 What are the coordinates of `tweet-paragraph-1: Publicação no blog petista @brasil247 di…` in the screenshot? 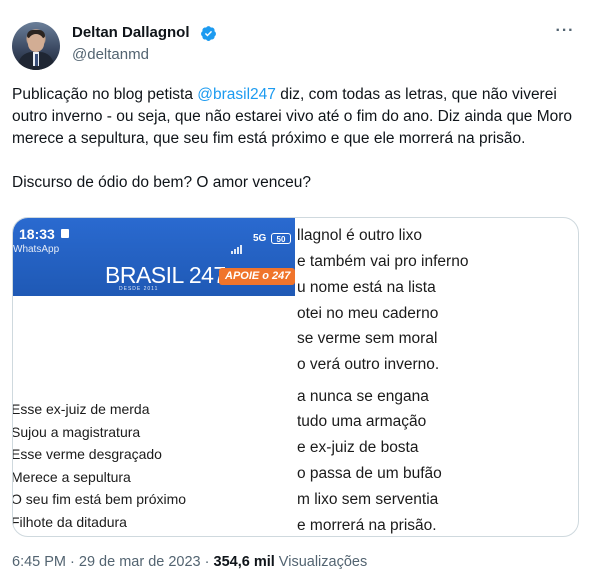 It's located at (299, 117).